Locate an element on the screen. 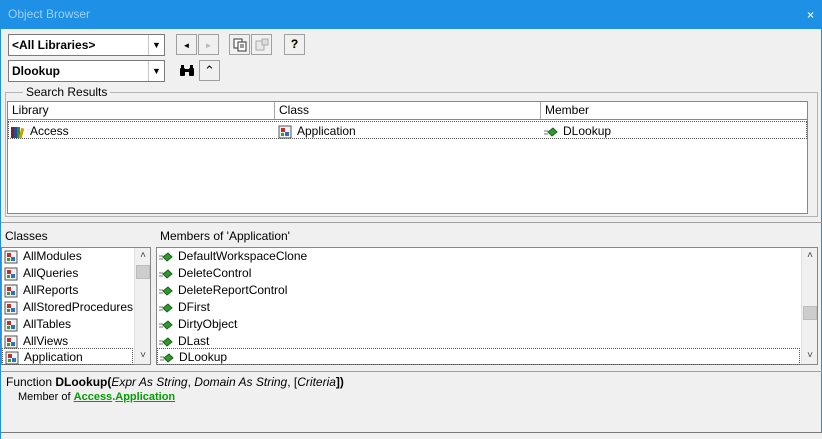 This screenshot has height=439, width=822. member-name: DLookup is located at coordinates (203, 357).